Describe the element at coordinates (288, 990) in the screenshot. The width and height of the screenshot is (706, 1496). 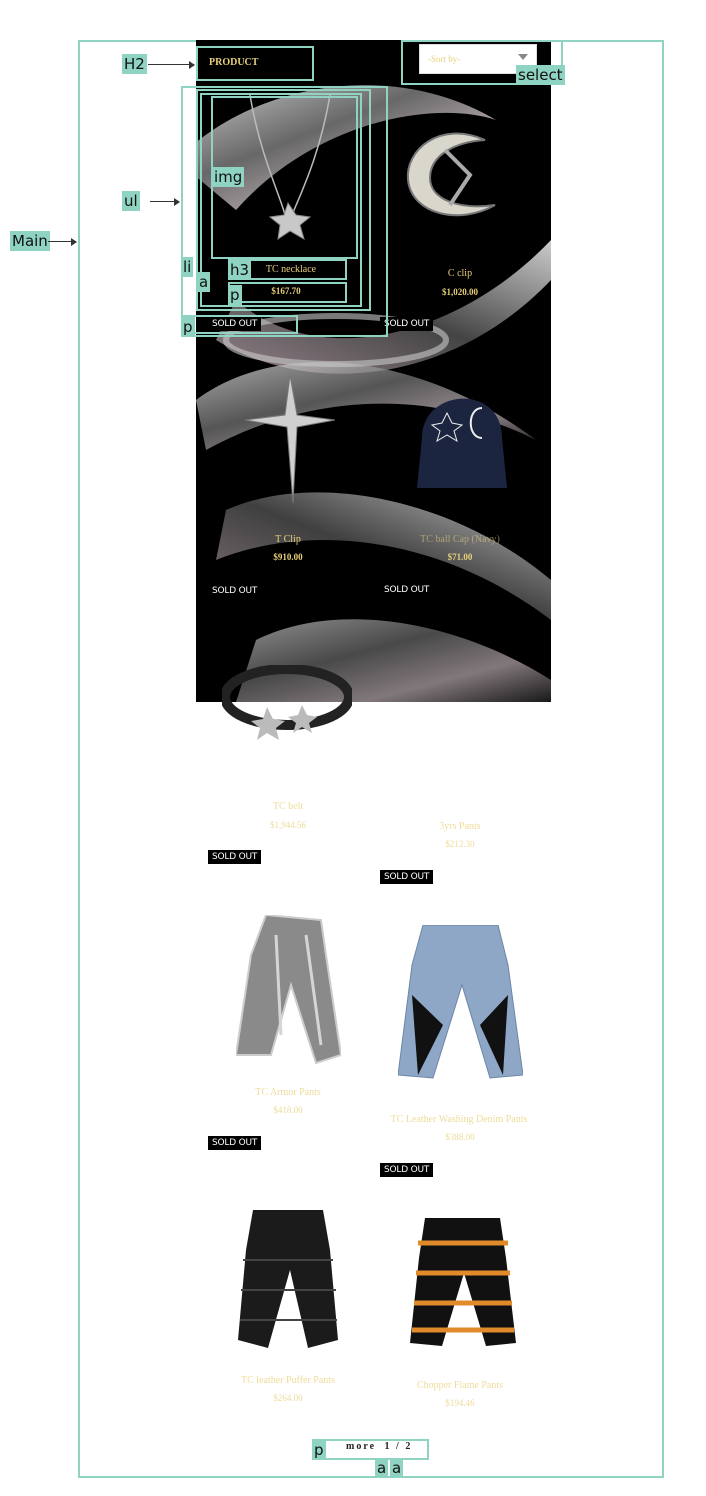
I see `armor-pants-image` at that location.